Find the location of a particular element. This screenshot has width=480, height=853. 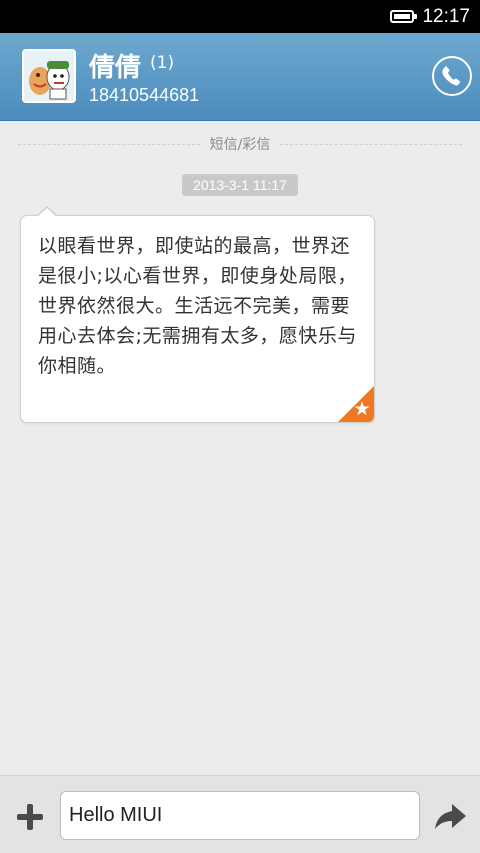

phone-icon is located at coordinates (451, 76).